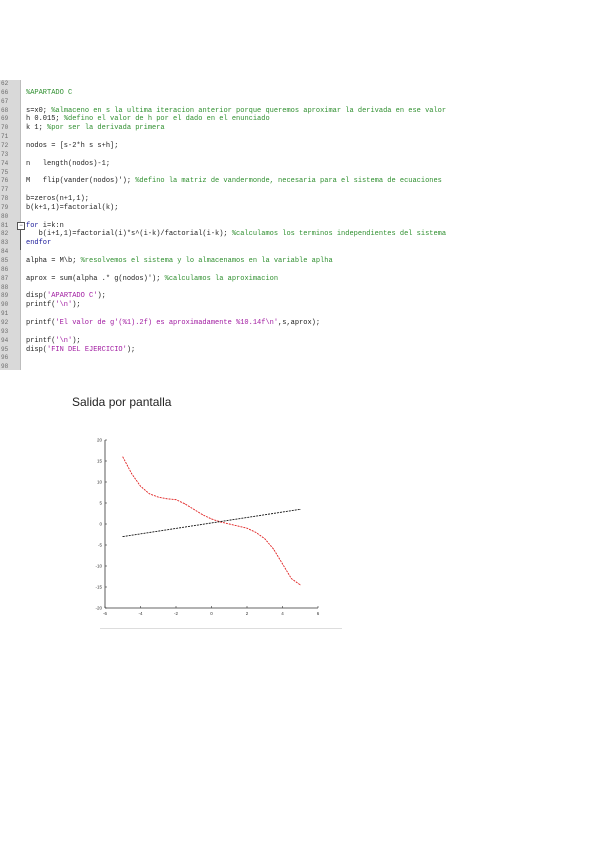 Image resolution: width=600 pixels, height=848 pixels. I want to click on code-line: 91, so click(300, 314).